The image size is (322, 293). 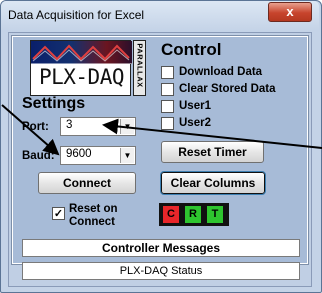 I want to click on plx-daq-logo: PLX-DAQ, so click(x=81, y=68).